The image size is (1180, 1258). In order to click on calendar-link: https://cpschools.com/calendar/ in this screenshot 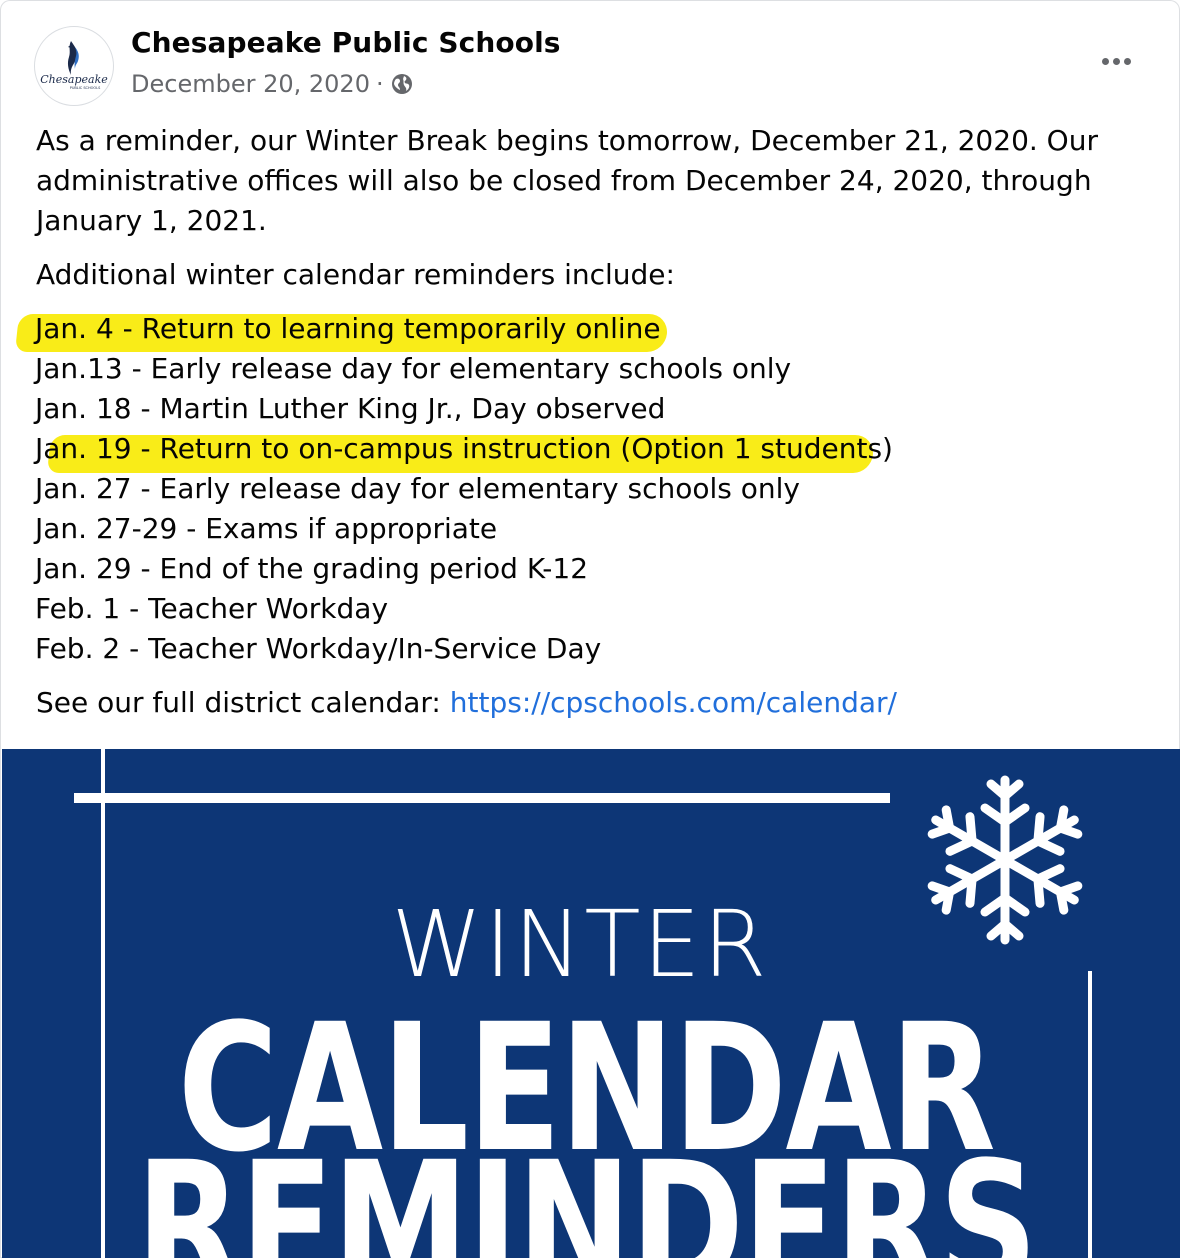, I will do `click(673, 702)`.